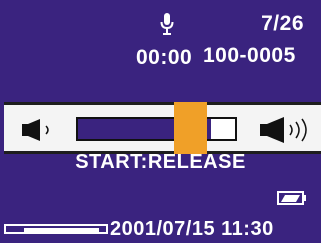 This screenshot has width=321, height=243. What do you see at coordinates (190, 128) in the screenshot?
I see `volume-marker` at bounding box center [190, 128].